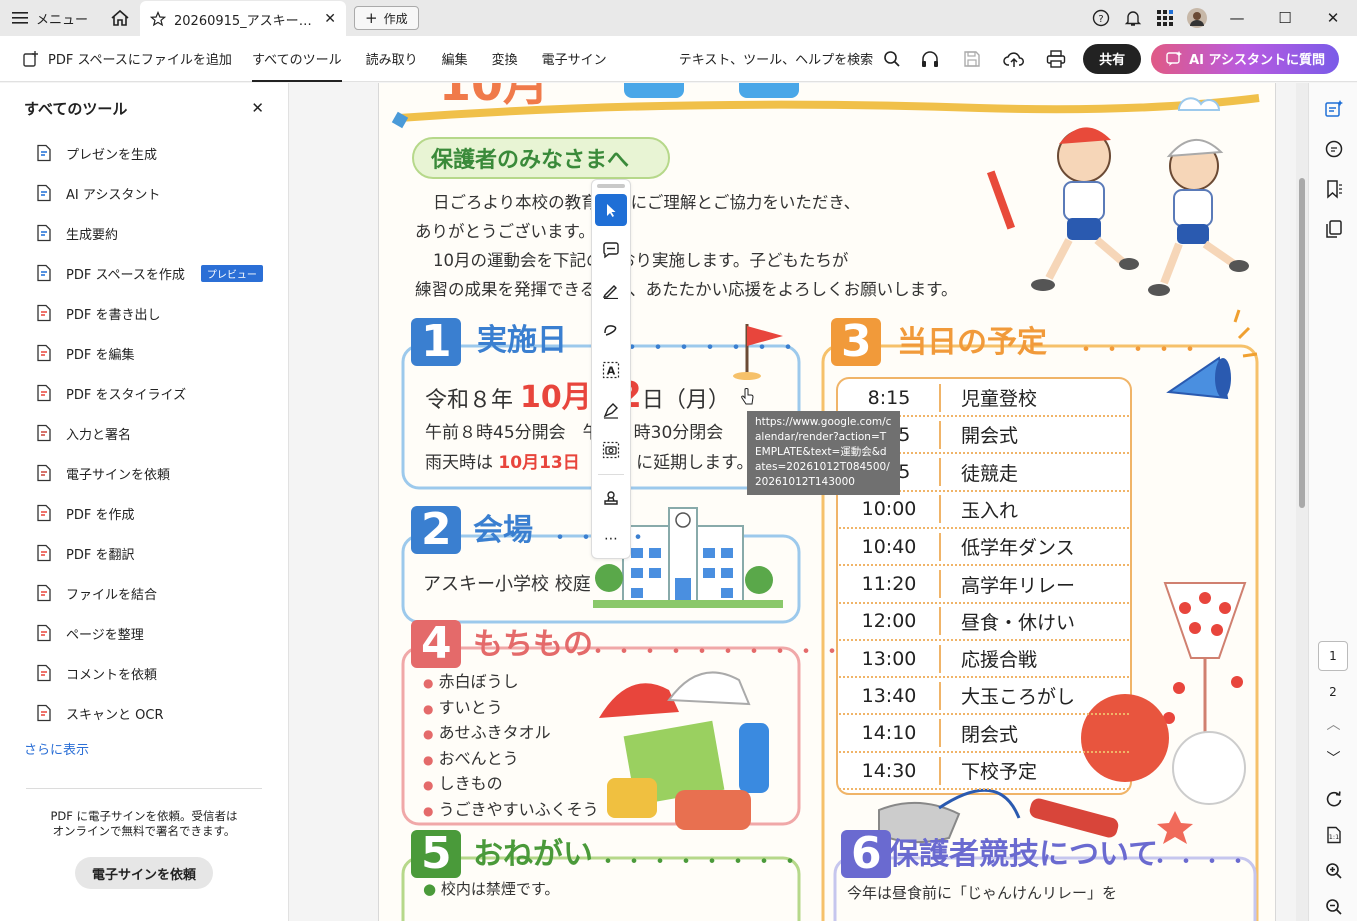  I want to click on tool-item: PDF スペースを作成 プレビュー, so click(144, 273).